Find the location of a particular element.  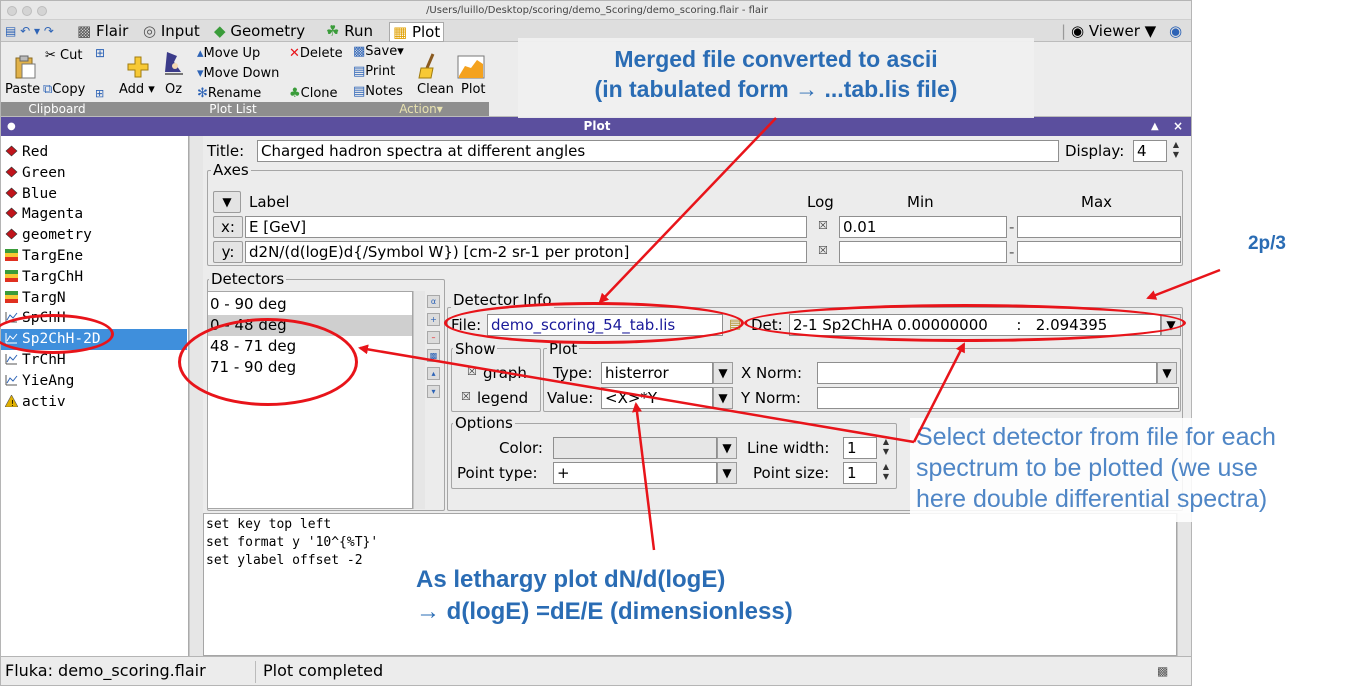

arrow-2pi-to-det is located at coordinates (1183, 284).